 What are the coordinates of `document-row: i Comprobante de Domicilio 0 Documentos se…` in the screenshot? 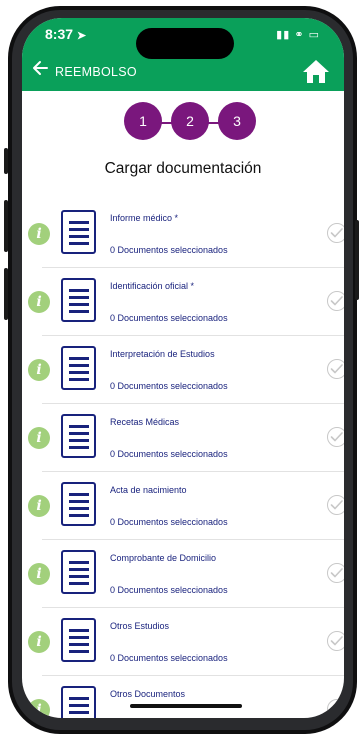 It's located at (183, 574).